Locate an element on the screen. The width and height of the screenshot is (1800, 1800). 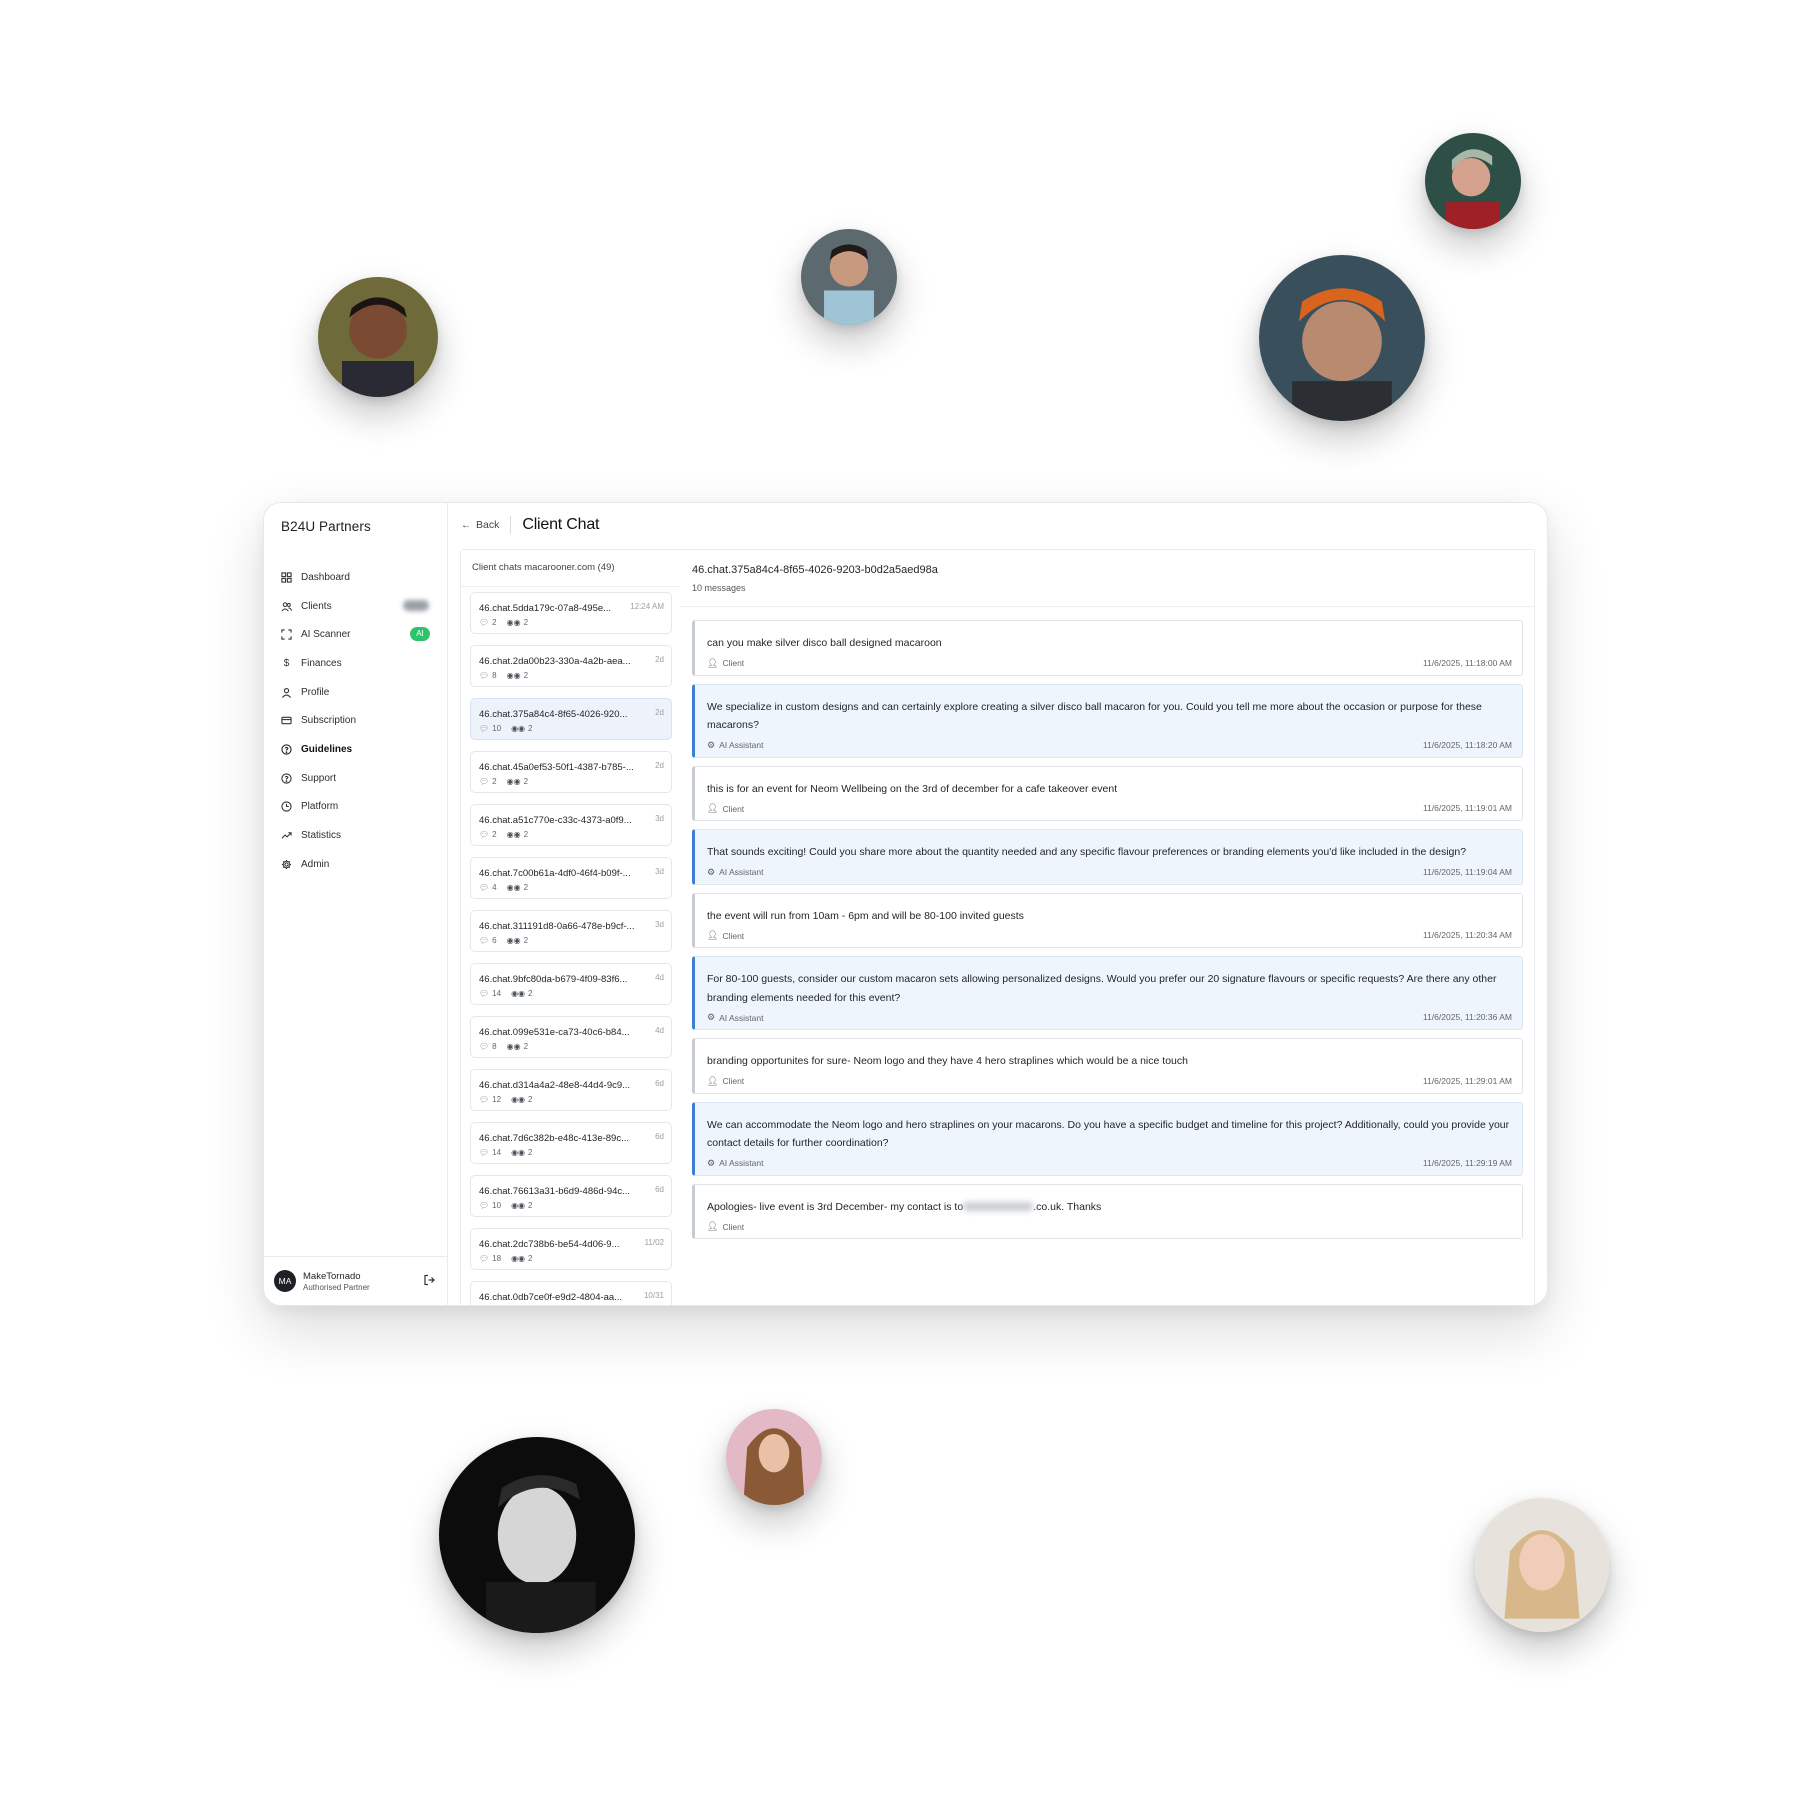
logout-icon is located at coordinates (429, 1280).